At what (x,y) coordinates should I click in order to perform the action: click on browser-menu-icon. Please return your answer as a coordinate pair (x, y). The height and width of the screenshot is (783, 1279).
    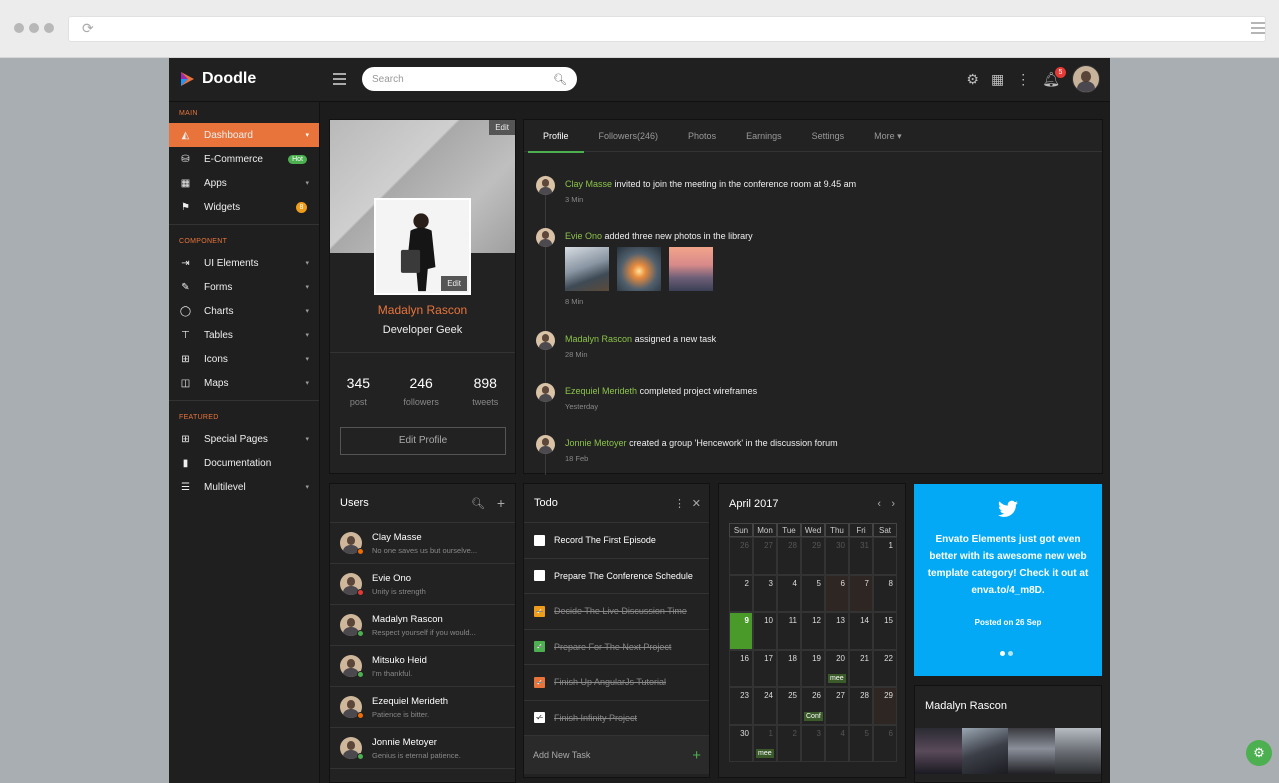
    Looking at the image, I should click on (1258, 29).